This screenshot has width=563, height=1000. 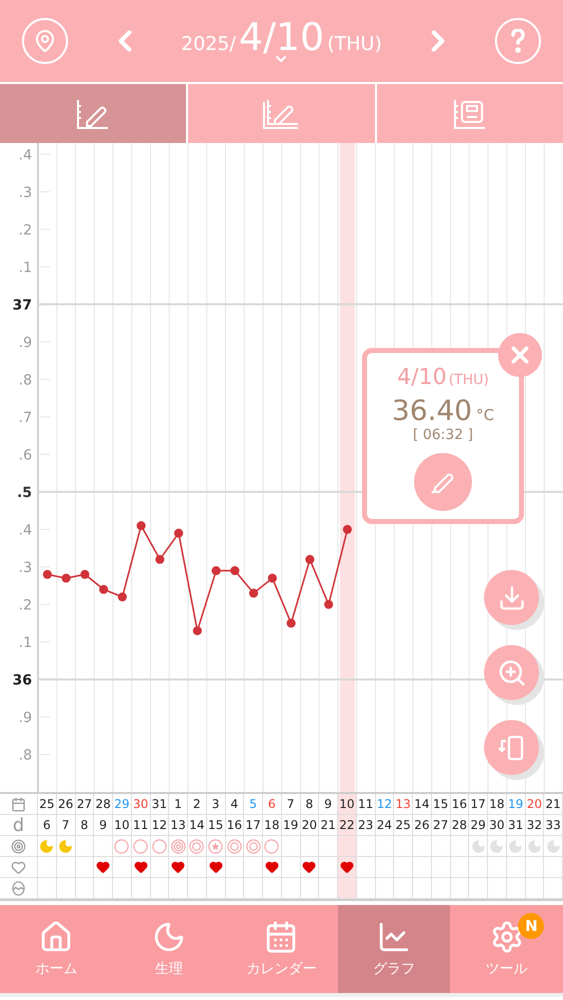 I want to click on reading-time: [ 06:32 ], so click(x=443, y=435).